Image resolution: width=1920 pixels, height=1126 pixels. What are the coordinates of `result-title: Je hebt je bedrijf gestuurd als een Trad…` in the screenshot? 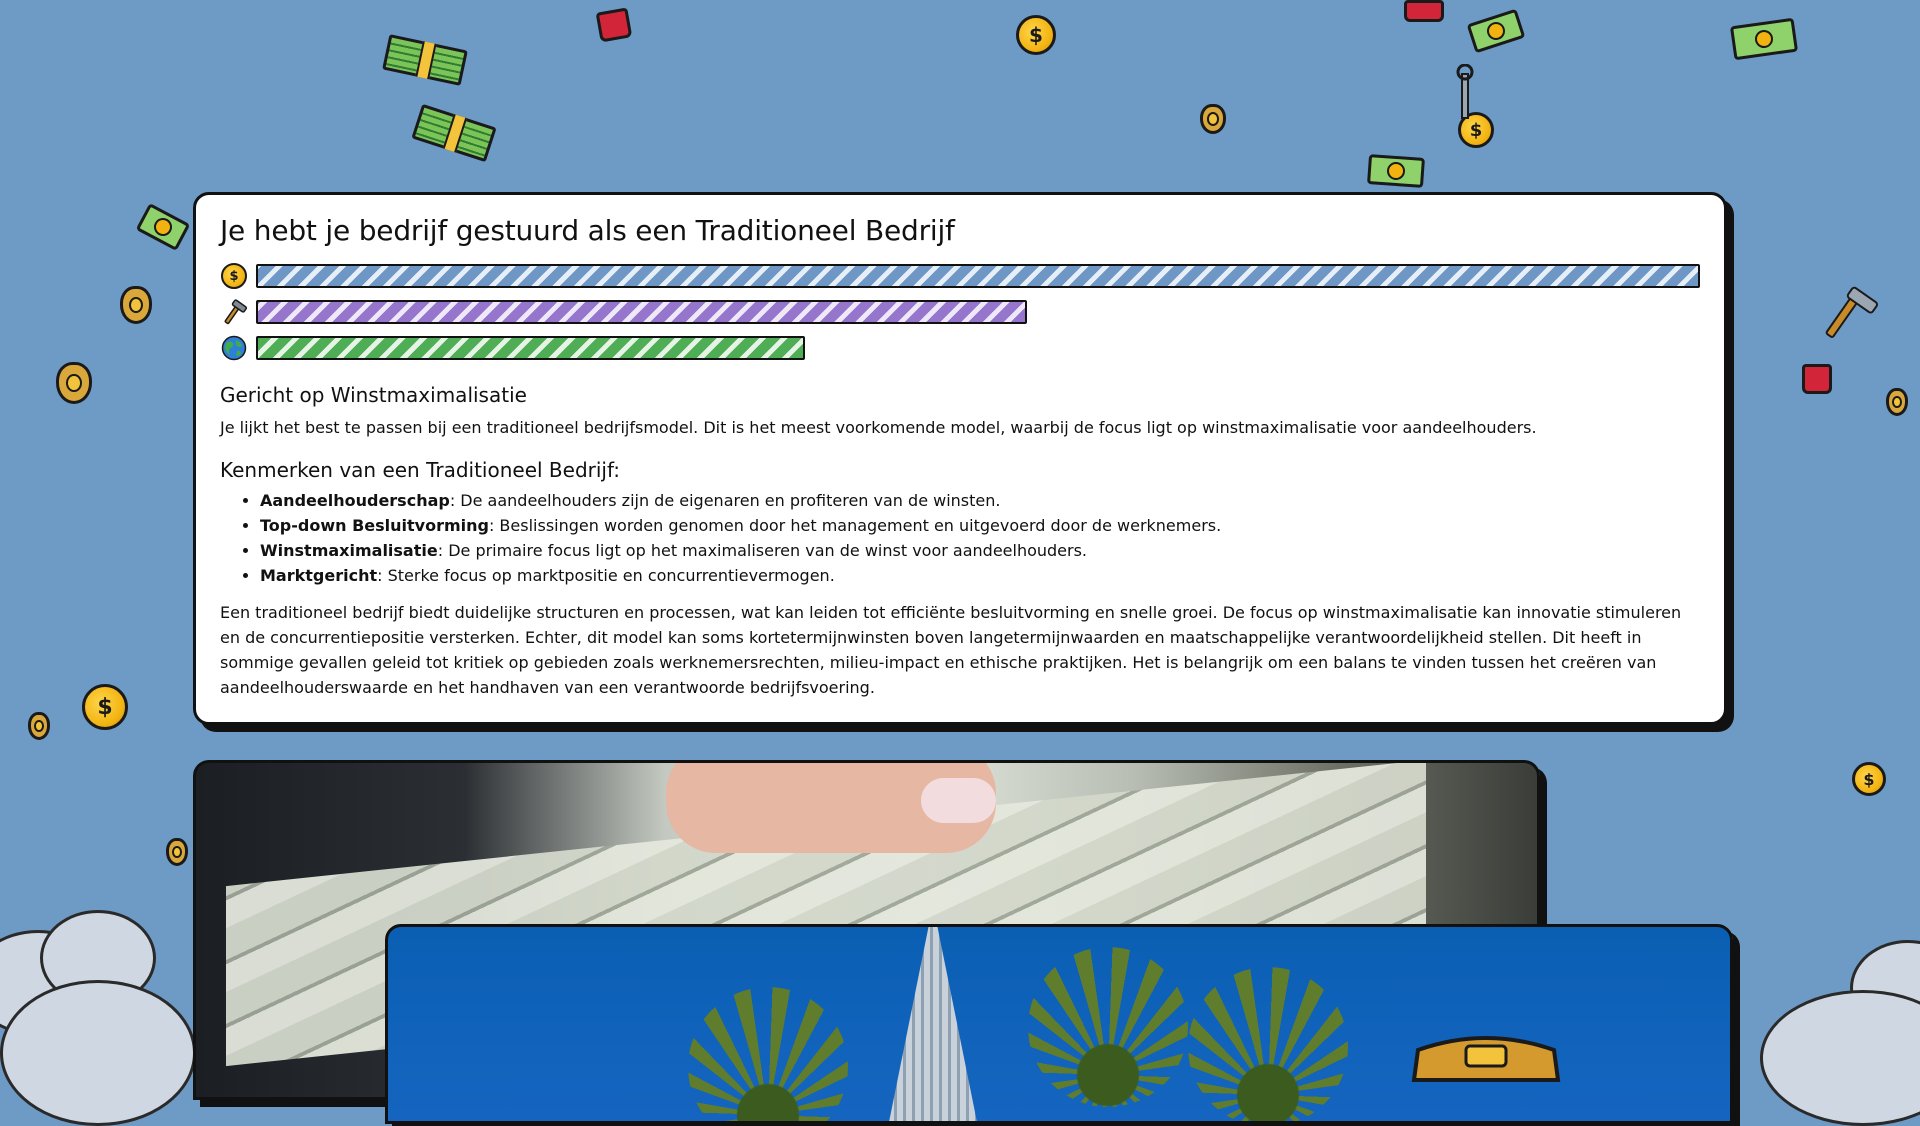 It's located at (587, 230).